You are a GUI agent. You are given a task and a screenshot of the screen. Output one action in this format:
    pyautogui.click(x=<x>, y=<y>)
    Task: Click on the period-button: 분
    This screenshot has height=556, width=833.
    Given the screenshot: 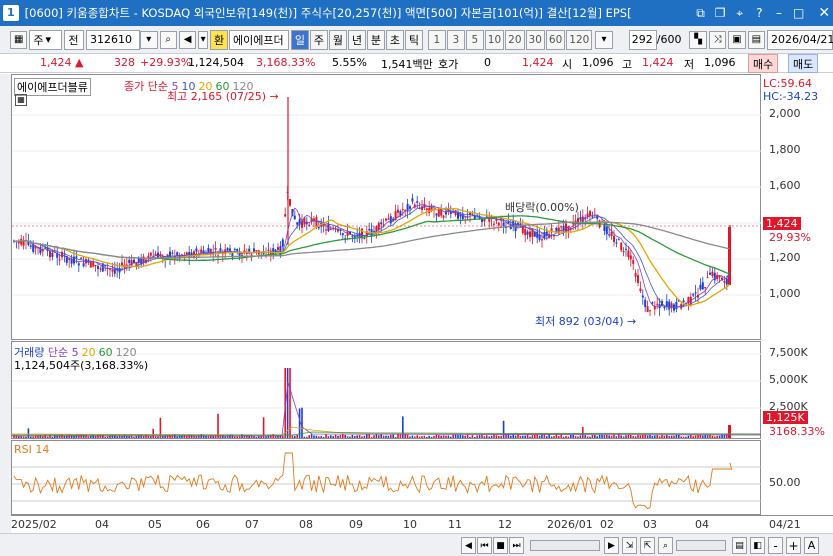 What is the action you would take?
    pyautogui.click(x=375, y=39)
    